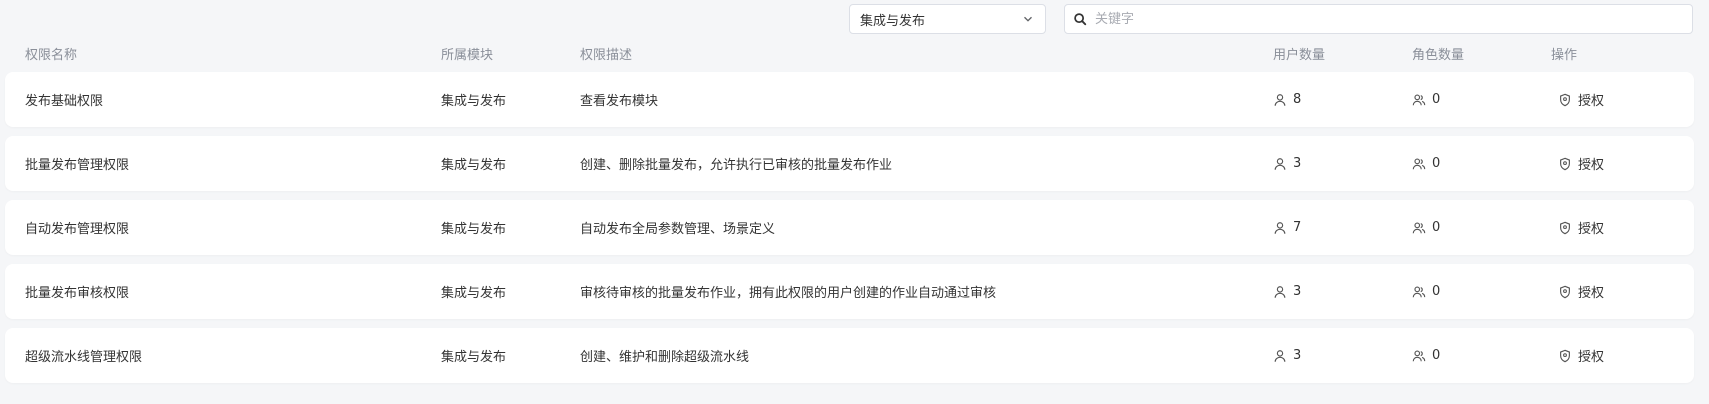 This screenshot has width=1709, height=404. What do you see at coordinates (1297, 227) in the screenshot?
I see `user-count-value: 7` at bounding box center [1297, 227].